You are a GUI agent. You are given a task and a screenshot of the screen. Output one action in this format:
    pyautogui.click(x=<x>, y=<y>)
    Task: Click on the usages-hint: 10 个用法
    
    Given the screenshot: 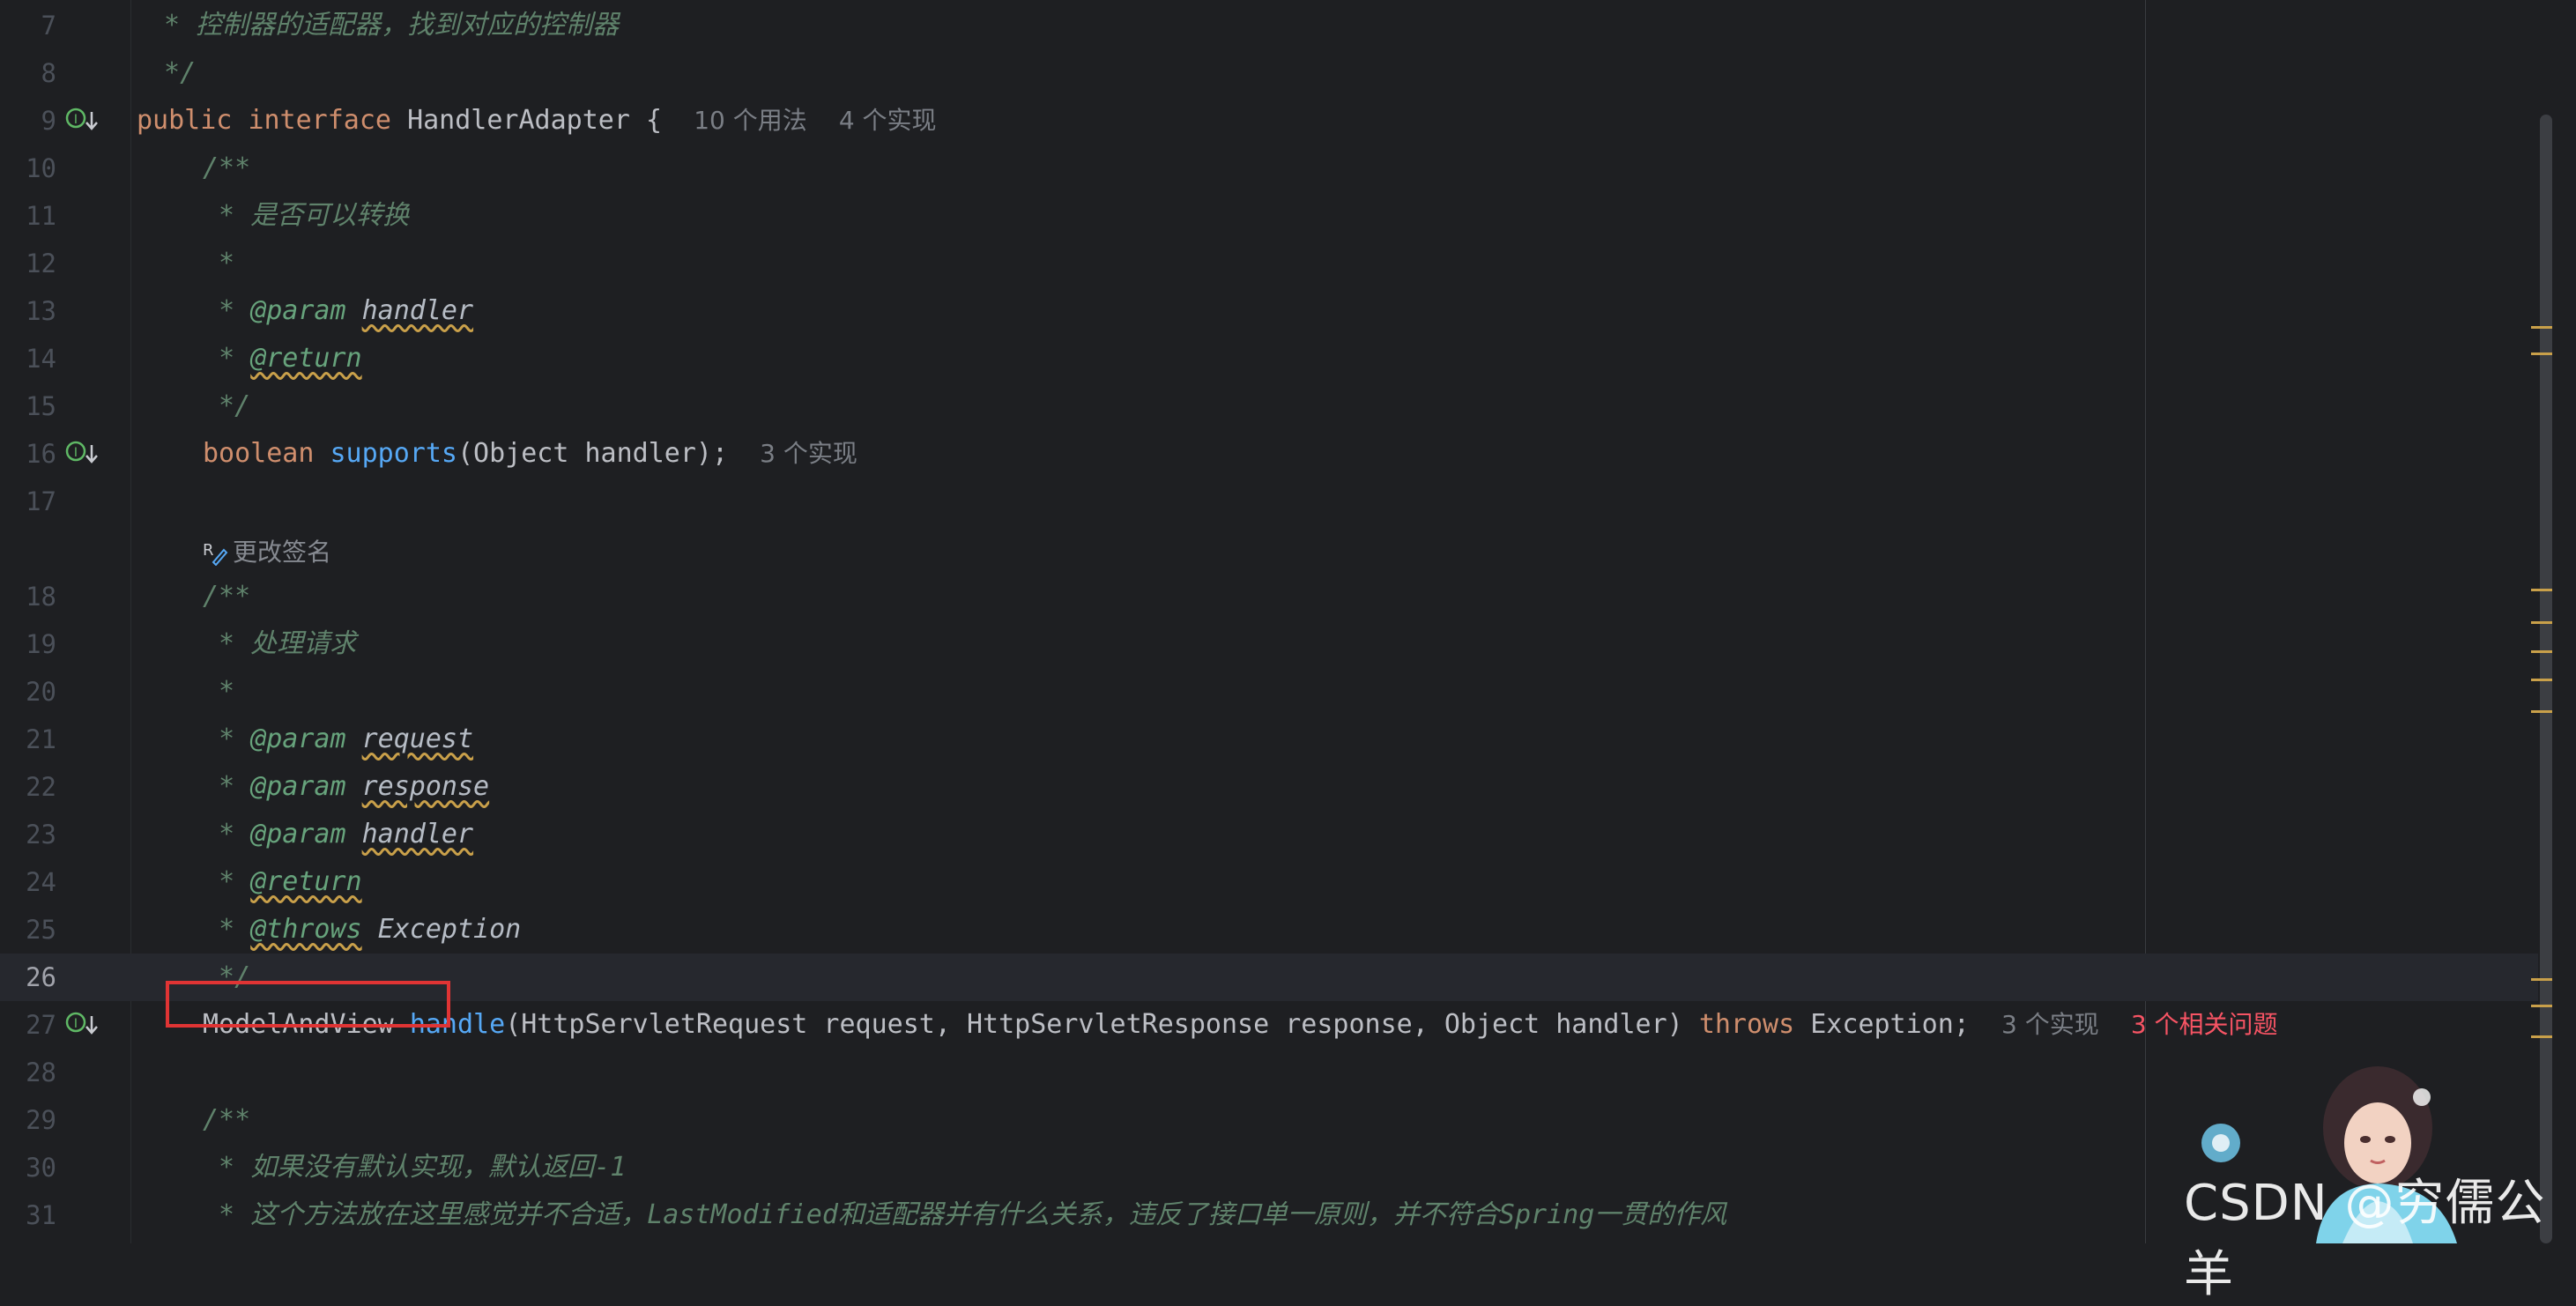 What is the action you would take?
    pyautogui.click(x=750, y=120)
    